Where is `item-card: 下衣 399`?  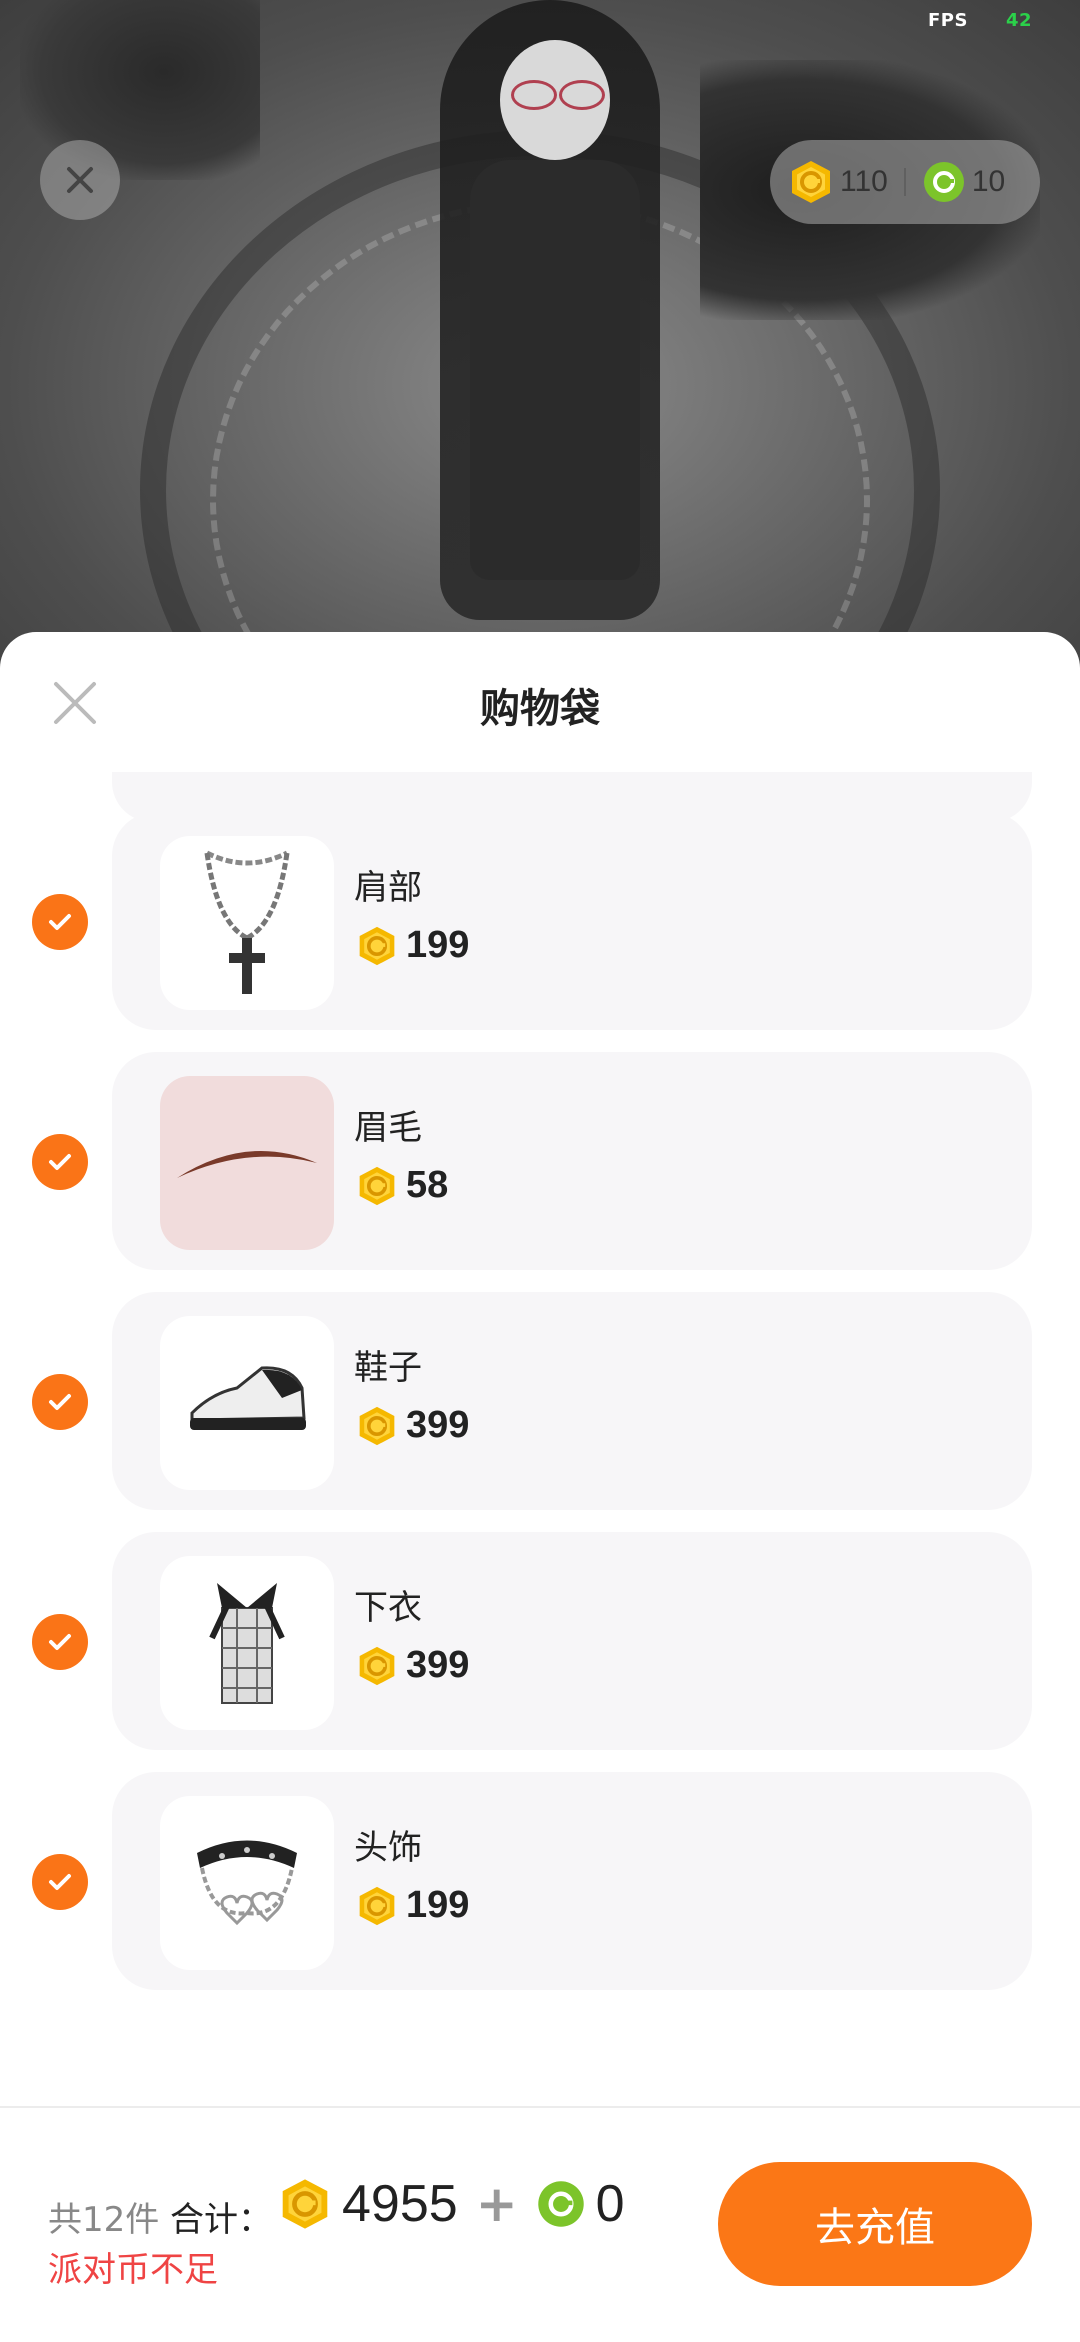
item-card: 下衣 399 is located at coordinates (572, 1641).